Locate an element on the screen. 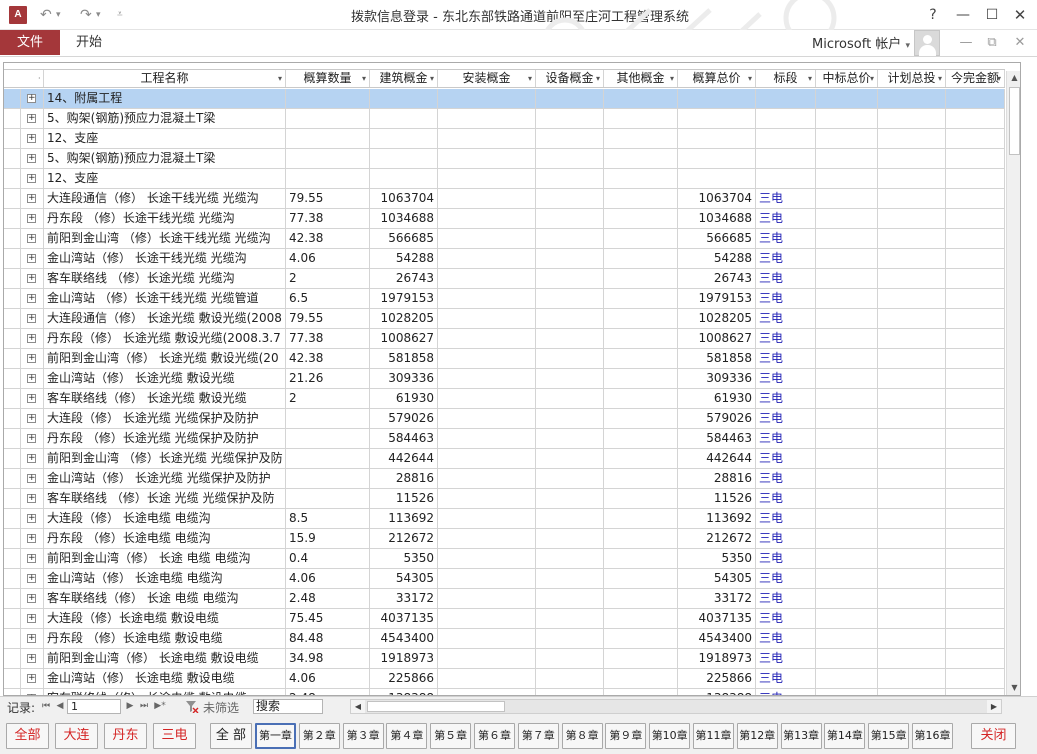 This screenshot has height=754, width=1037. search-input: 搜索 is located at coordinates (288, 706).